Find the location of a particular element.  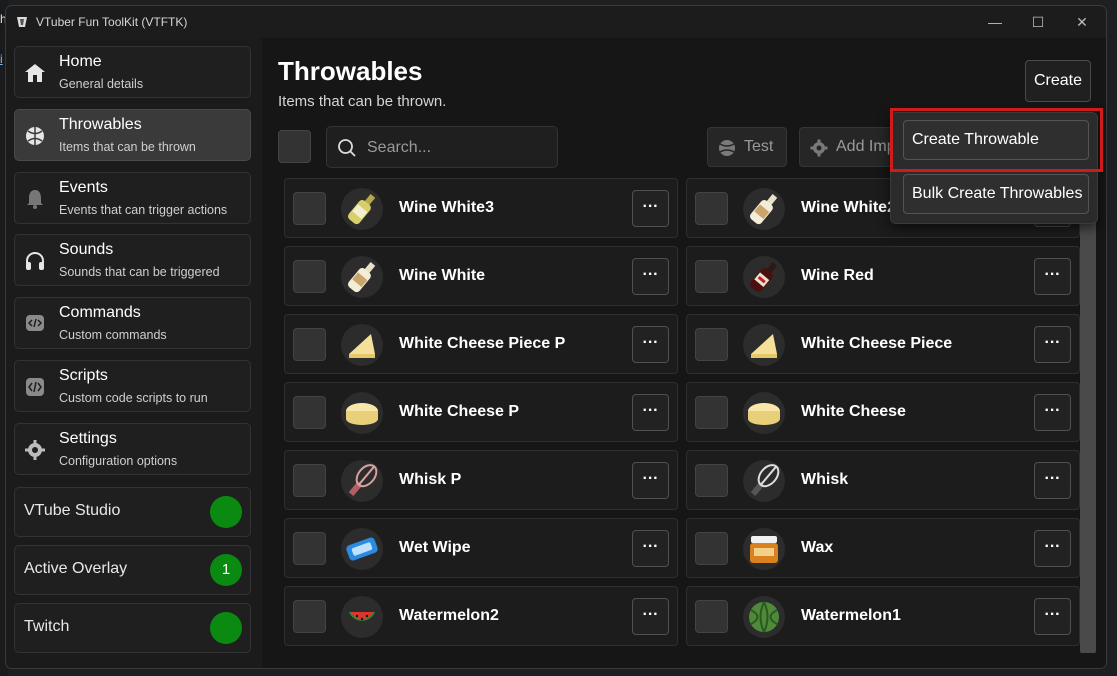

sidebar-item-subtitle: Items that can be thrown is located at coordinates (127, 147).